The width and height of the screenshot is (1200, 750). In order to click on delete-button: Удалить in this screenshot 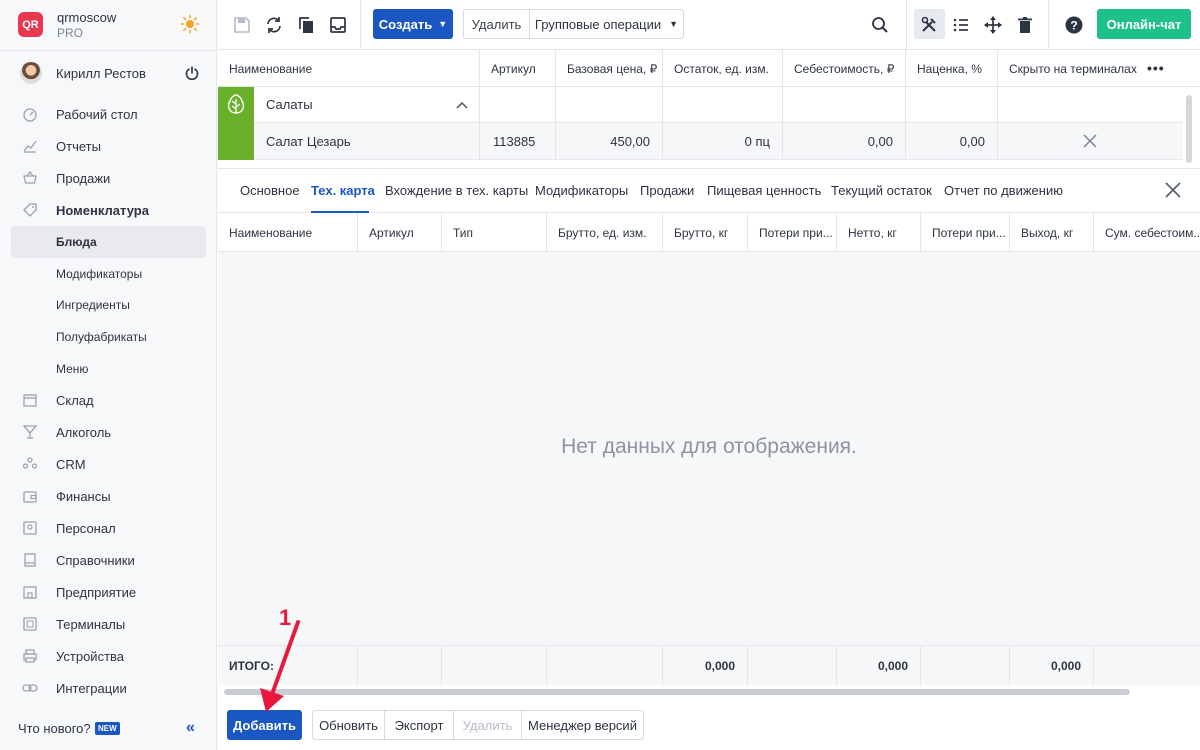, I will do `click(496, 24)`.